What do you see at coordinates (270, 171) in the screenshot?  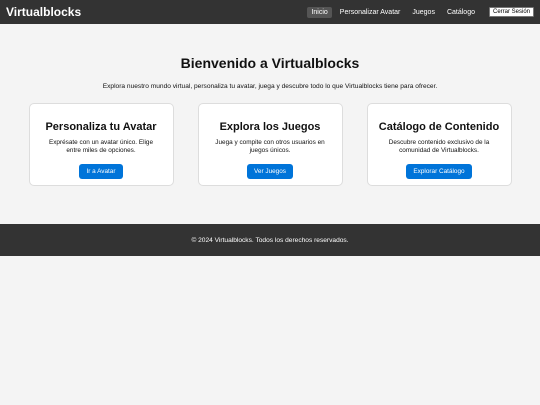 I see `view-games-button: Ver Juegos` at bounding box center [270, 171].